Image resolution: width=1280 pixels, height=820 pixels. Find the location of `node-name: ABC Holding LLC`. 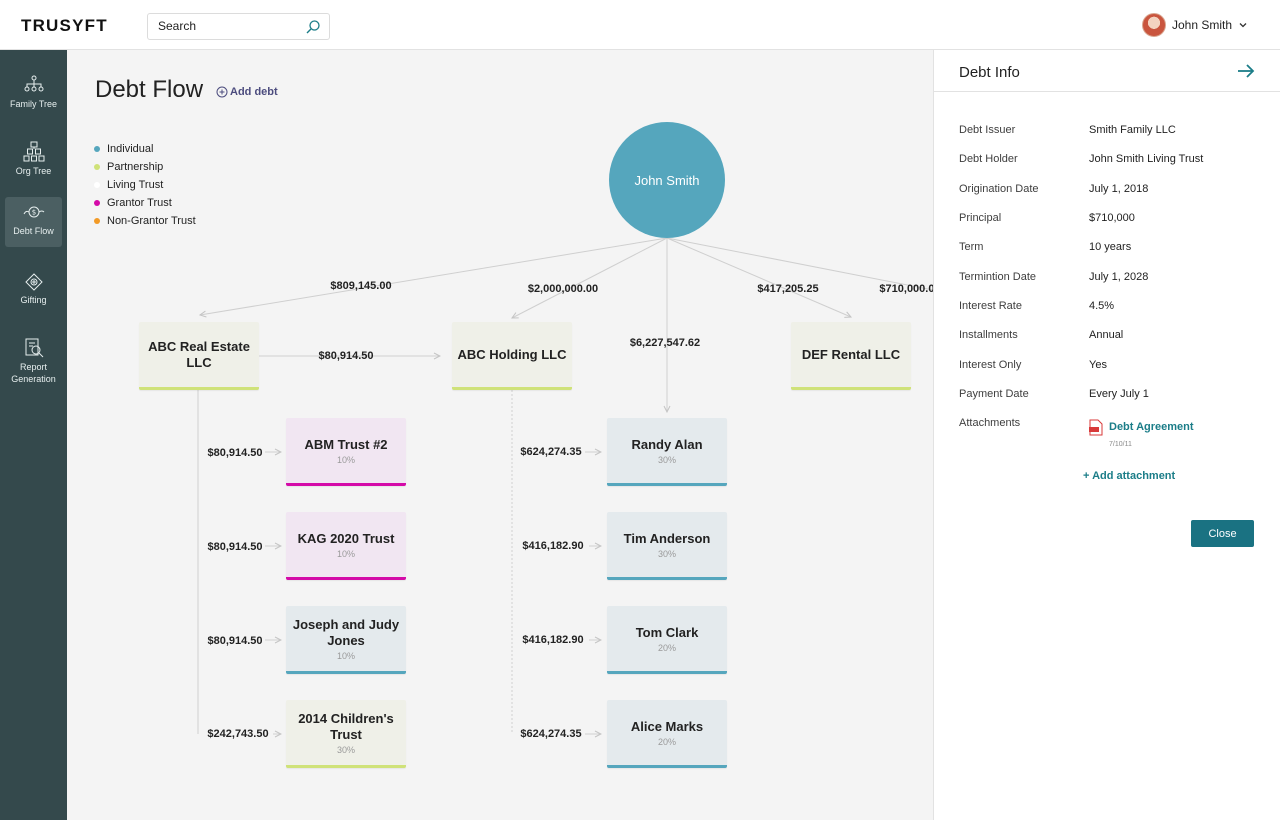

node-name: ABC Holding LLC is located at coordinates (512, 354).